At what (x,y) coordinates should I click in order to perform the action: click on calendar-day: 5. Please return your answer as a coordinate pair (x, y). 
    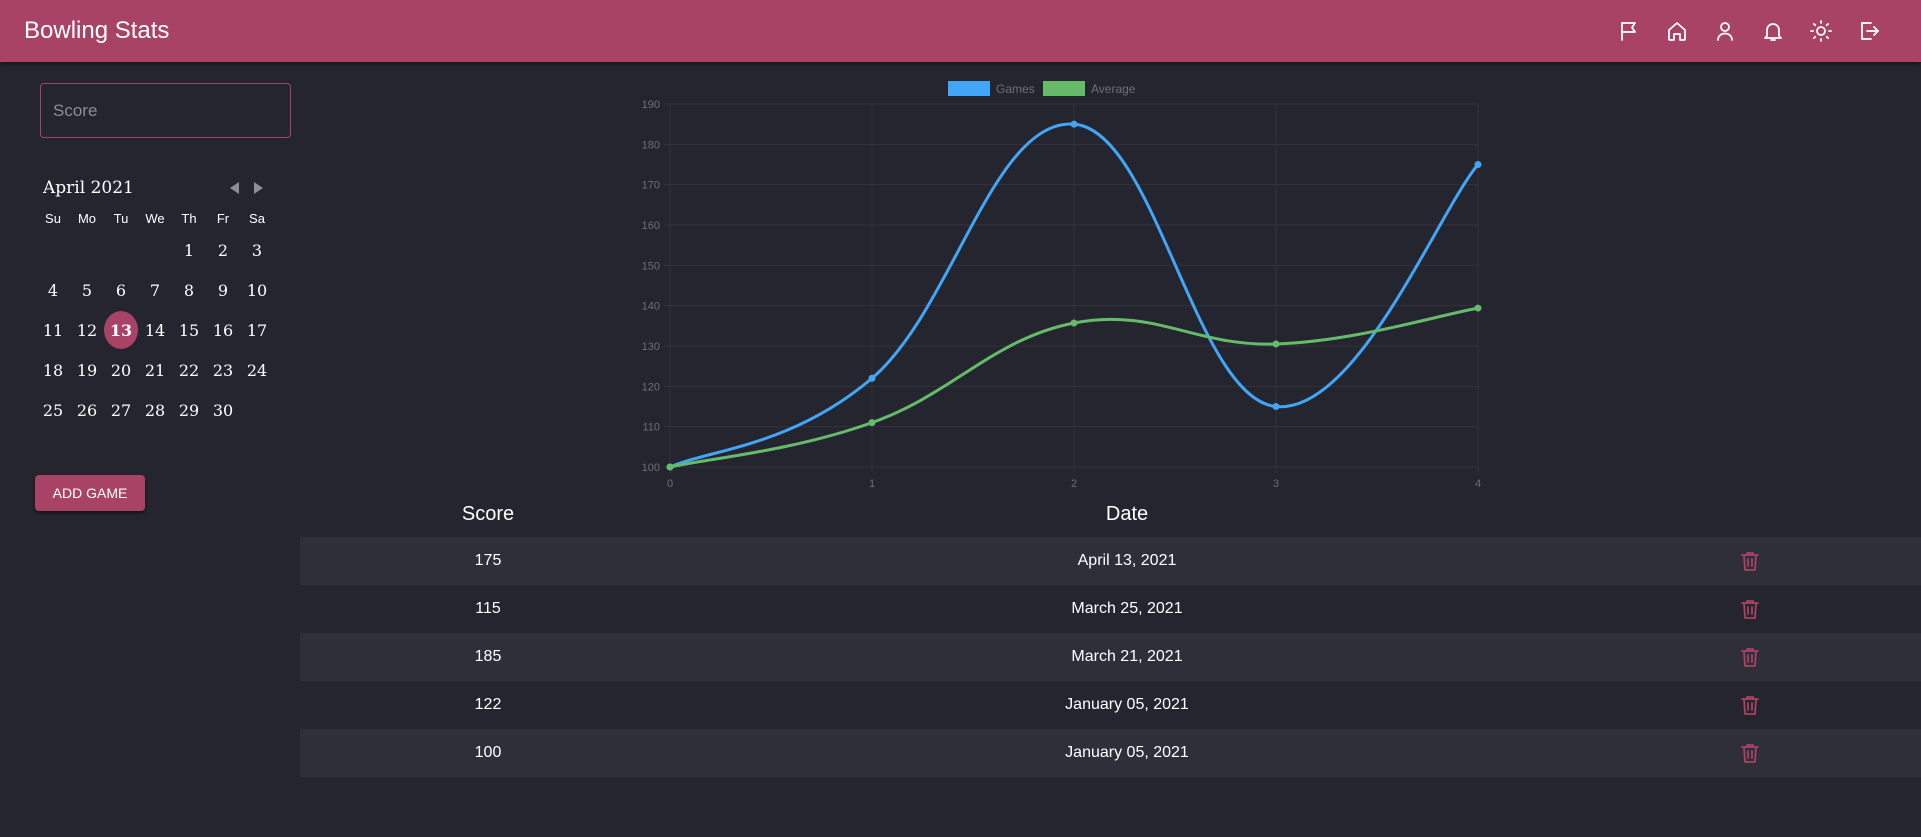
    Looking at the image, I should click on (87, 290).